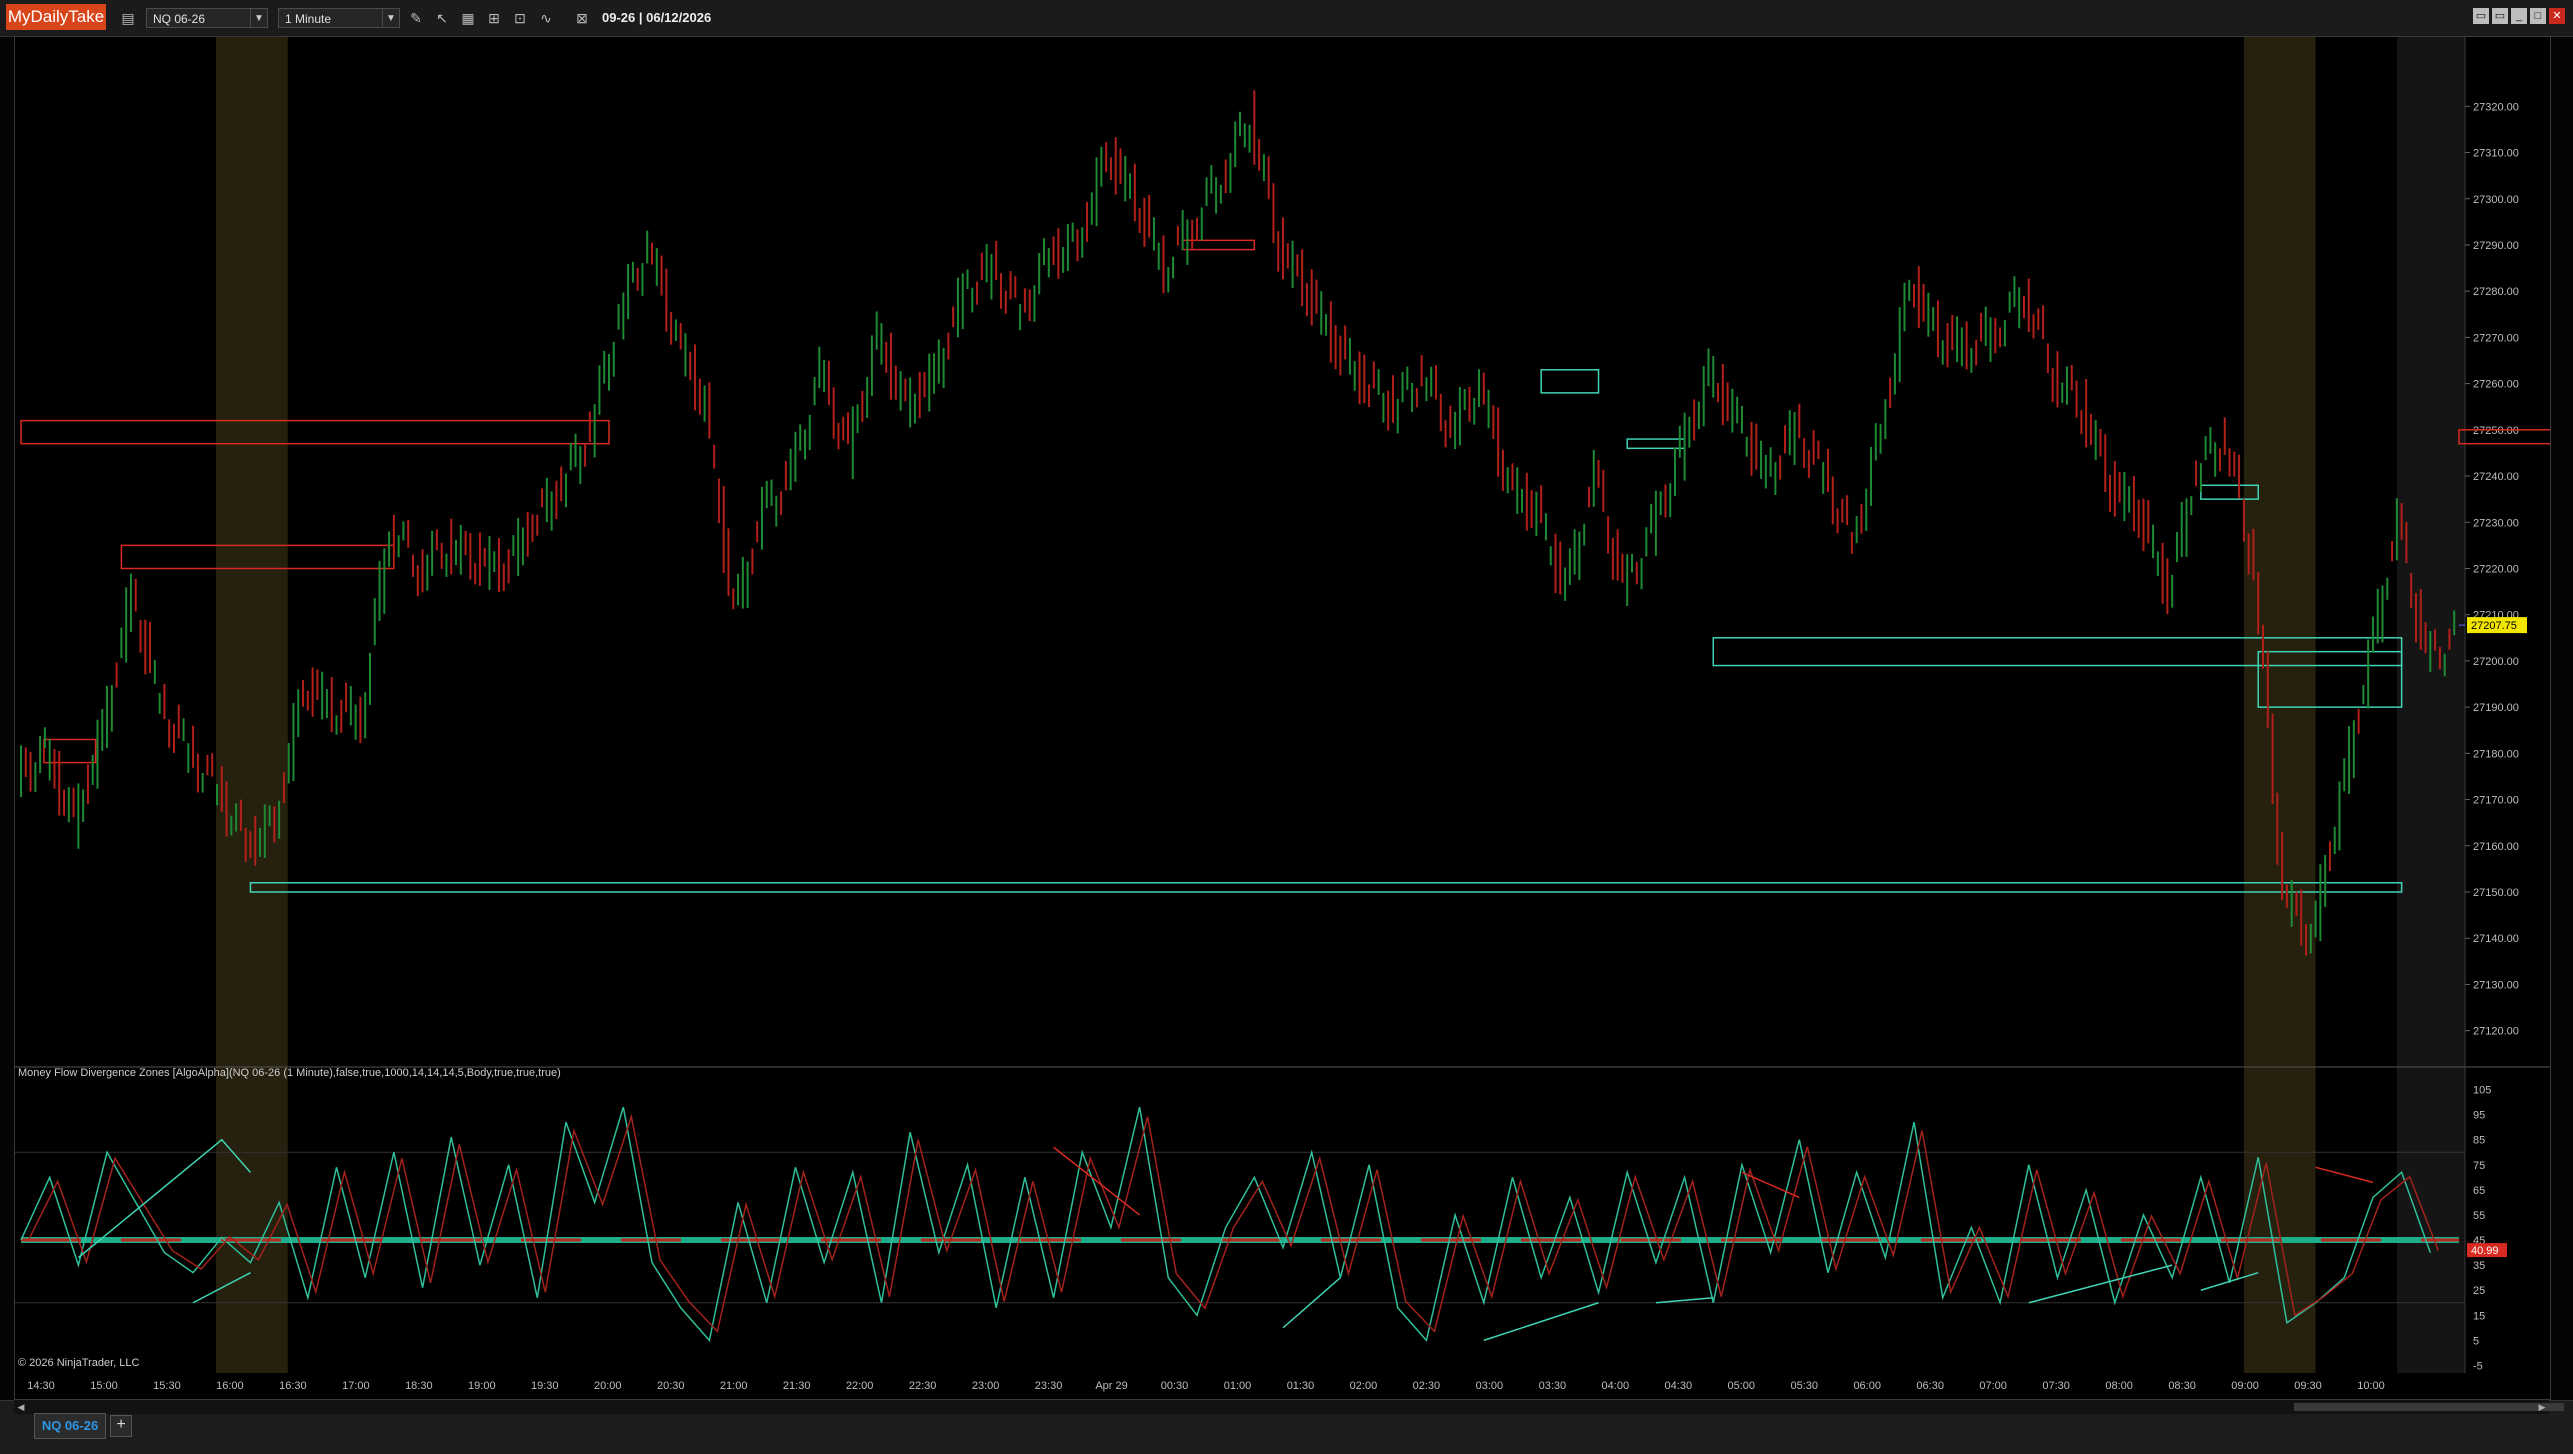  I want to click on price-tick-label: 27280.00, so click(2496, 292).